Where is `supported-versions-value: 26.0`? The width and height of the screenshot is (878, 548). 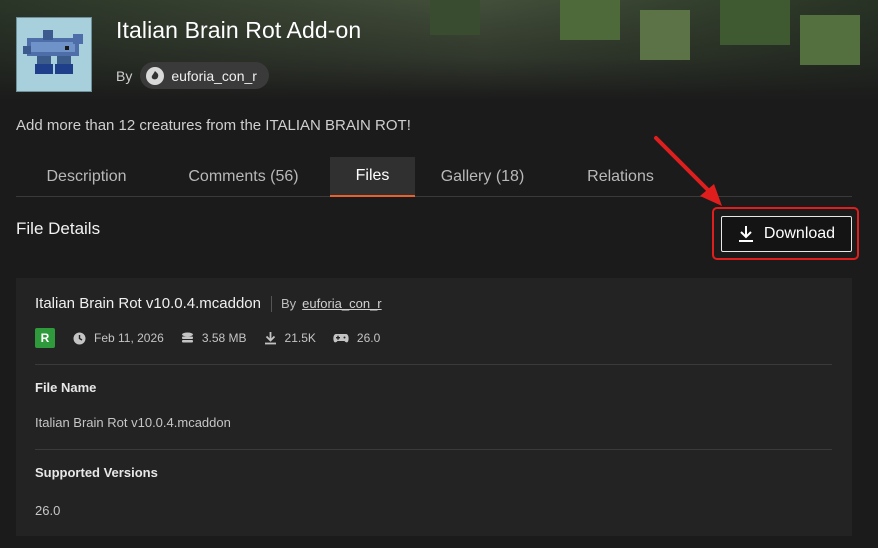 supported-versions-value: 26.0 is located at coordinates (48, 510).